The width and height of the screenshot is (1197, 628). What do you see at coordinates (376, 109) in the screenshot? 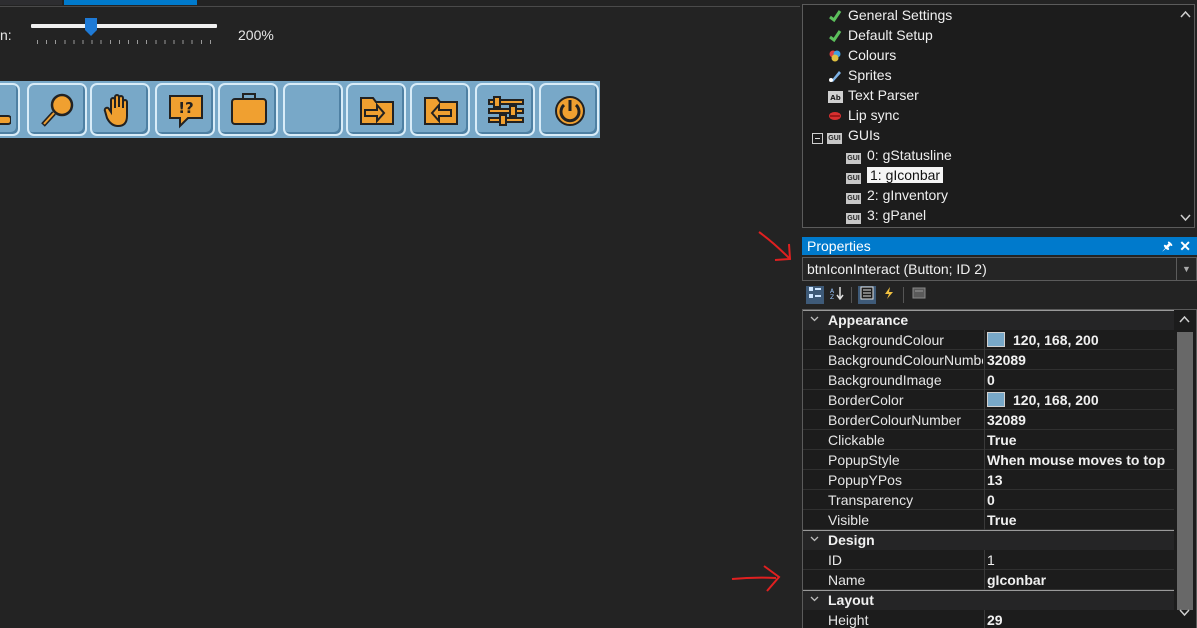
I see `iconbar-button-save` at bounding box center [376, 109].